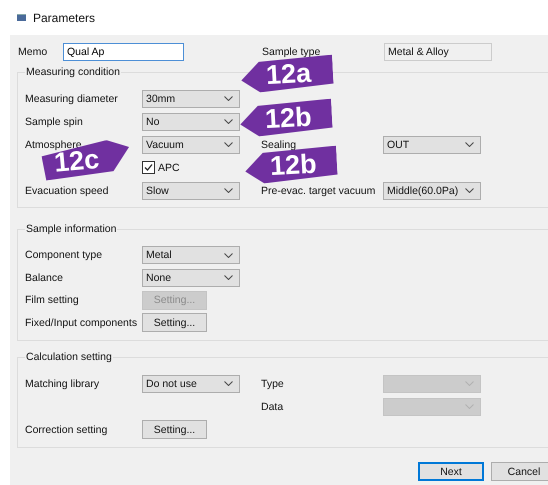 The height and width of the screenshot is (485, 548). What do you see at coordinates (191, 277) in the screenshot?
I see `dropdown: None` at bounding box center [191, 277].